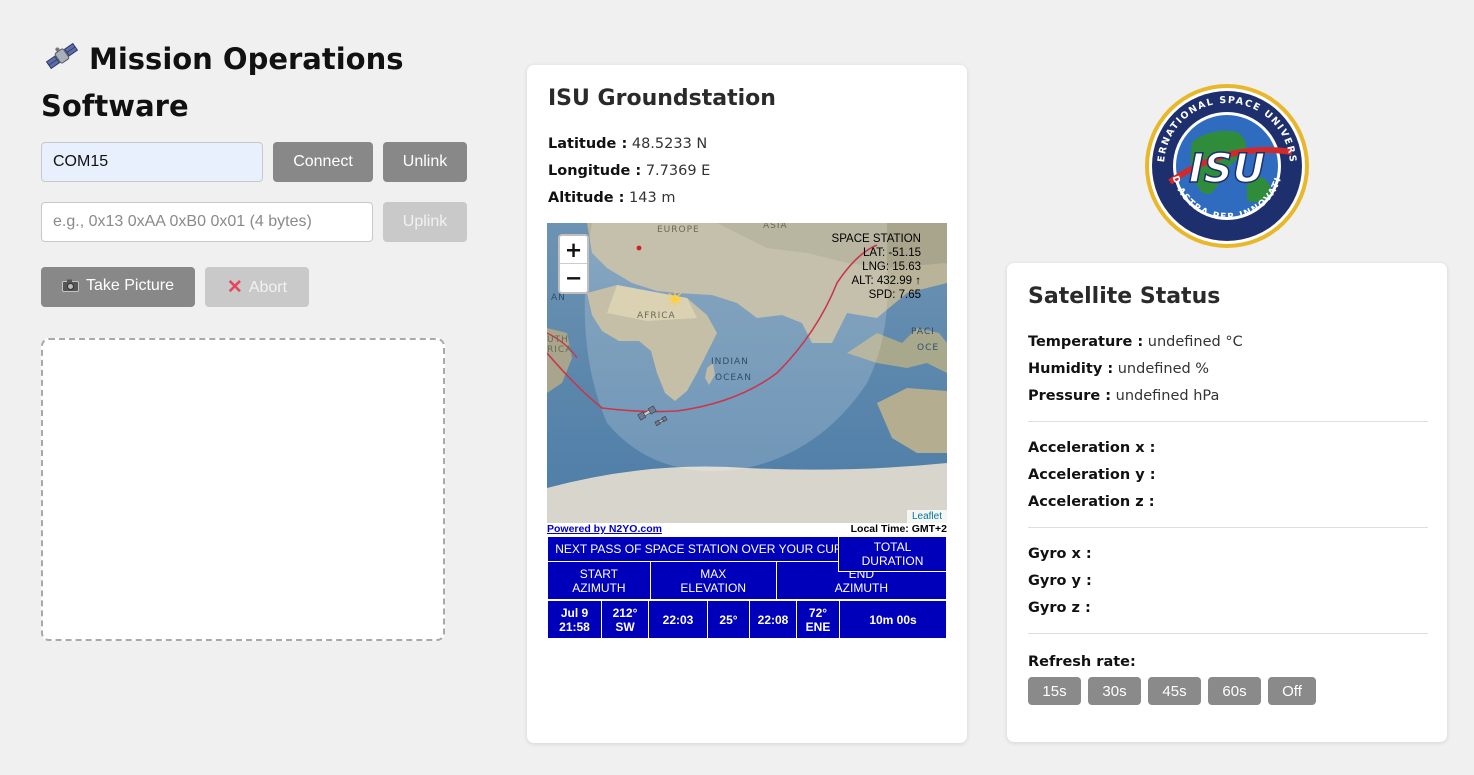 This screenshot has height=775, width=1474. What do you see at coordinates (604, 529) in the screenshot?
I see `n2yo-link: Powered by N2YO.com` at bounding box center [604, 529].